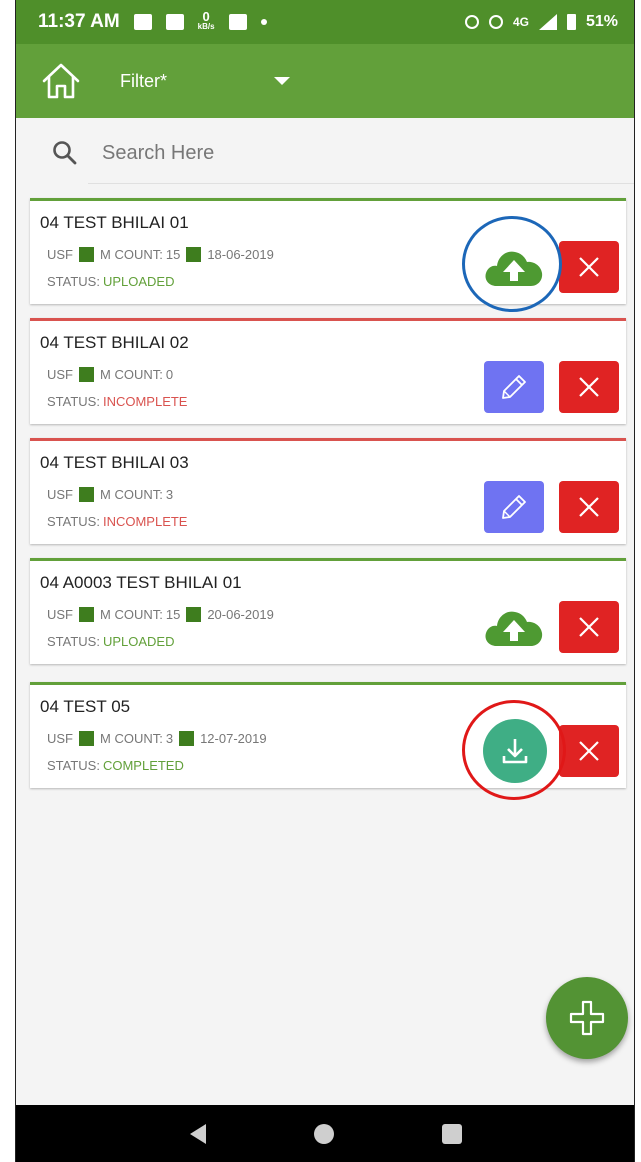 This screenshot has height=1162, width=641. I want to click on item-meta: USF M COUNT: 3 12-07-2019, so click(157, 738).